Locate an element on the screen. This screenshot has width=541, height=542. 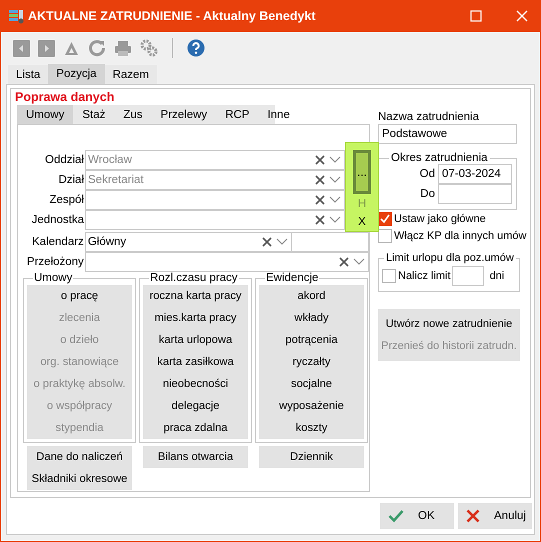
tab: Razem is located at coordinates (131, 74).